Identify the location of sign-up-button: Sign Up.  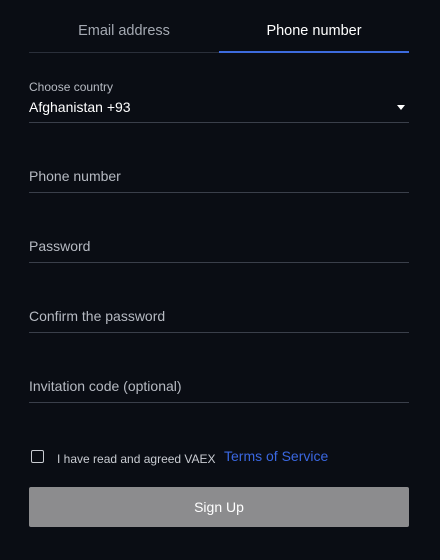
(219, 507).